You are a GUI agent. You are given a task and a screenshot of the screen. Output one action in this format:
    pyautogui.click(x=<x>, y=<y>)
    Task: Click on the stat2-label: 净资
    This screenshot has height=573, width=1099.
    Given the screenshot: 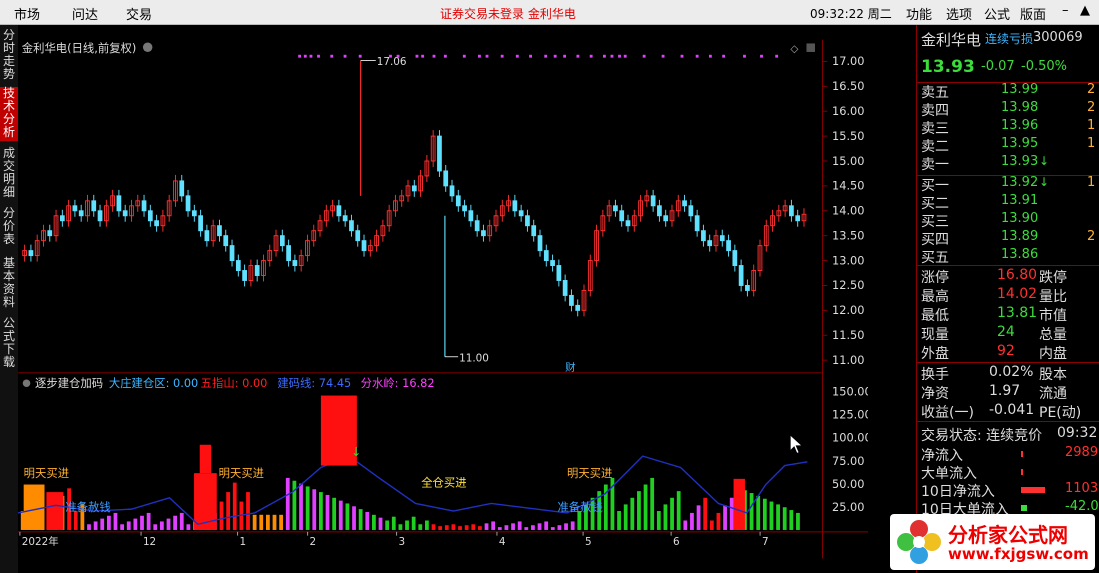 What is the action you would take?
    pyautogui.click(x=935, y=394)
    